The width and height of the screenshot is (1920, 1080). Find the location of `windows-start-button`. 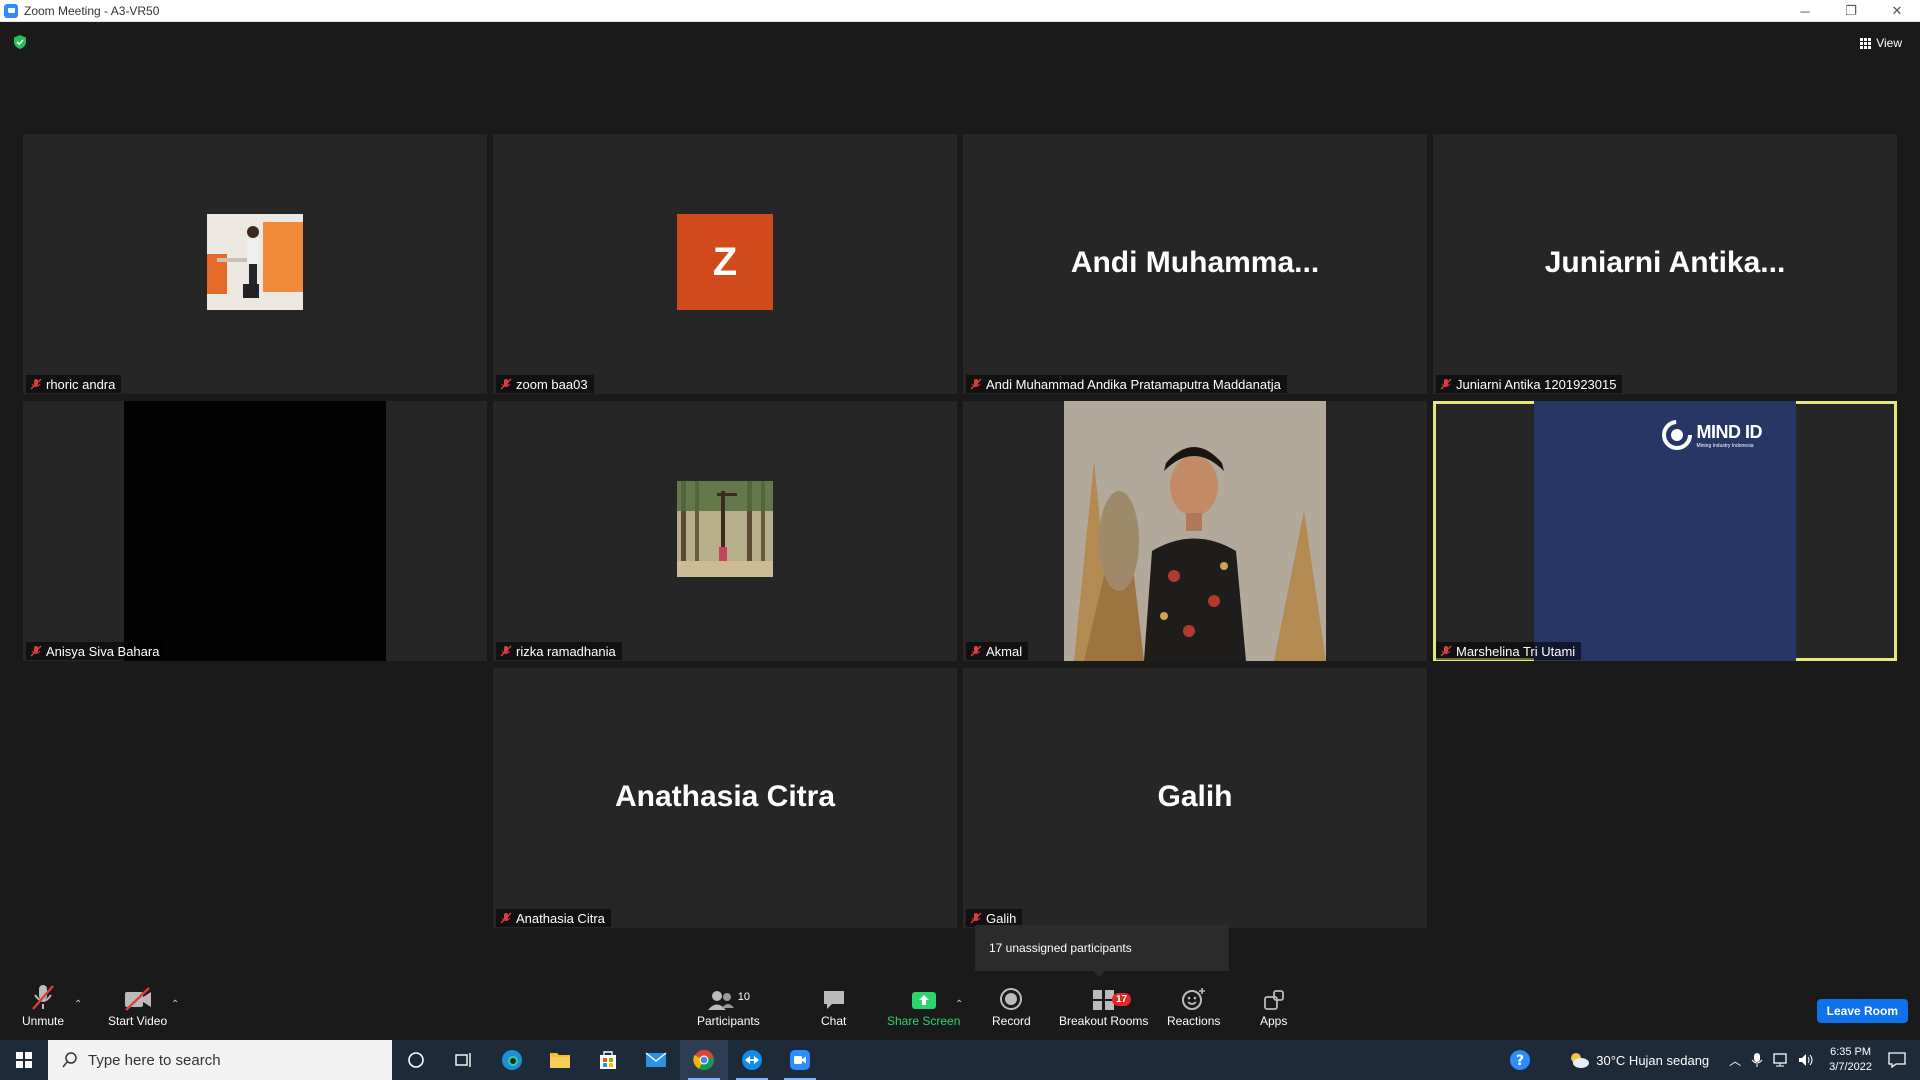

windows-start-button is located at coordinates (24, 1060).